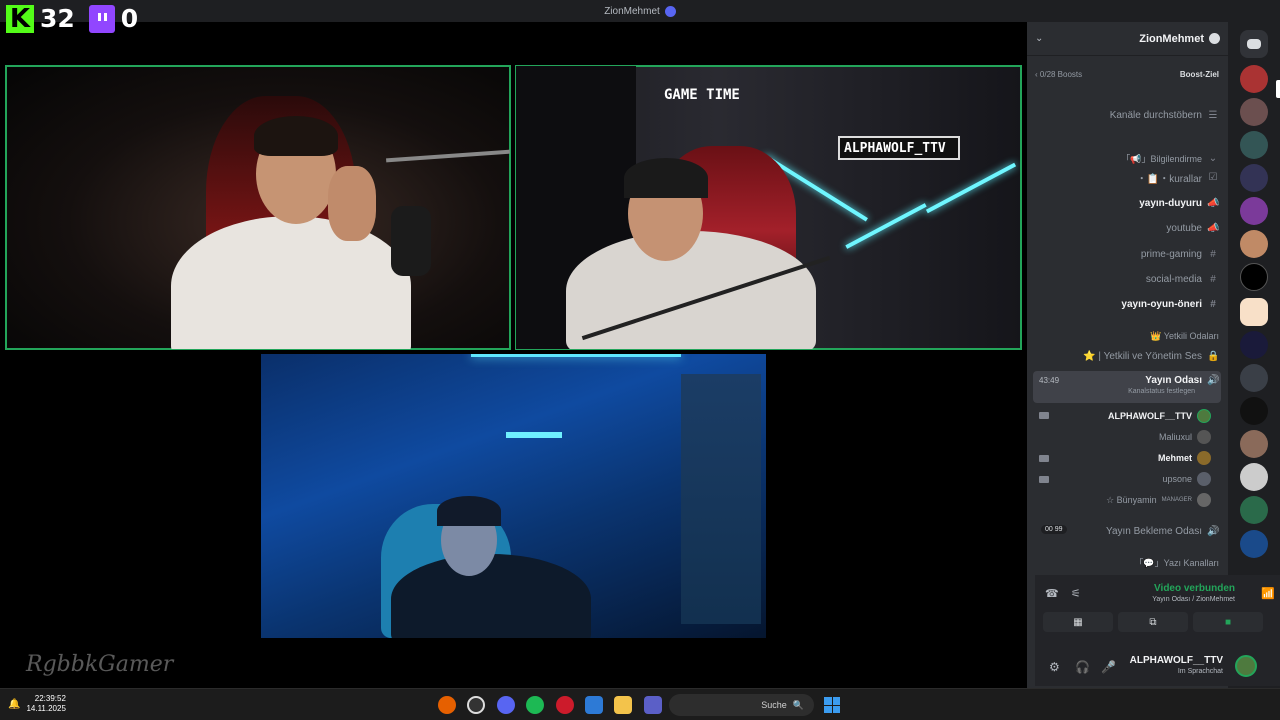  I want to click on game-time-sign: GAME TIME, so click(702, 95).